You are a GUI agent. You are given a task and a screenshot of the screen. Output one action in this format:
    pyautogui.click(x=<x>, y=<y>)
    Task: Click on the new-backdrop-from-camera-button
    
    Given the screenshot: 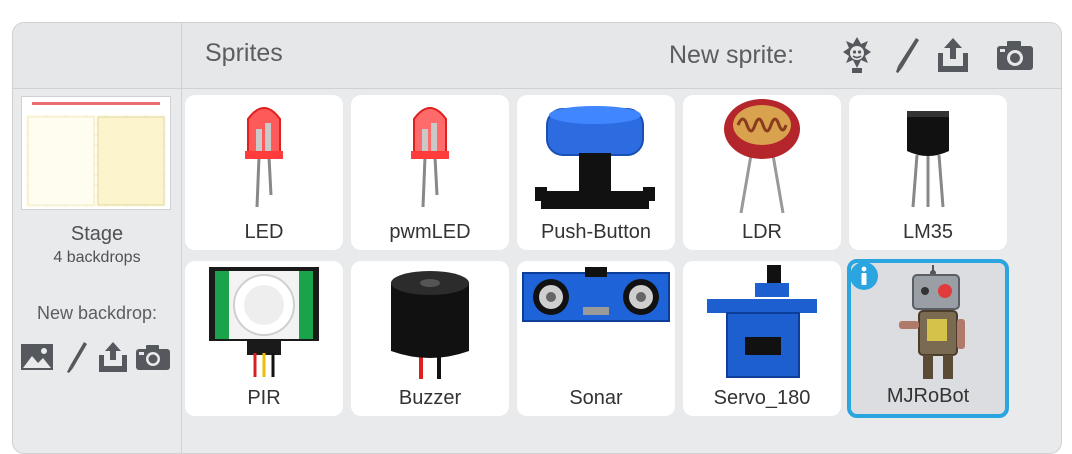 What is the action you would take?
    pyautogui.click(x=153, y=357)
    